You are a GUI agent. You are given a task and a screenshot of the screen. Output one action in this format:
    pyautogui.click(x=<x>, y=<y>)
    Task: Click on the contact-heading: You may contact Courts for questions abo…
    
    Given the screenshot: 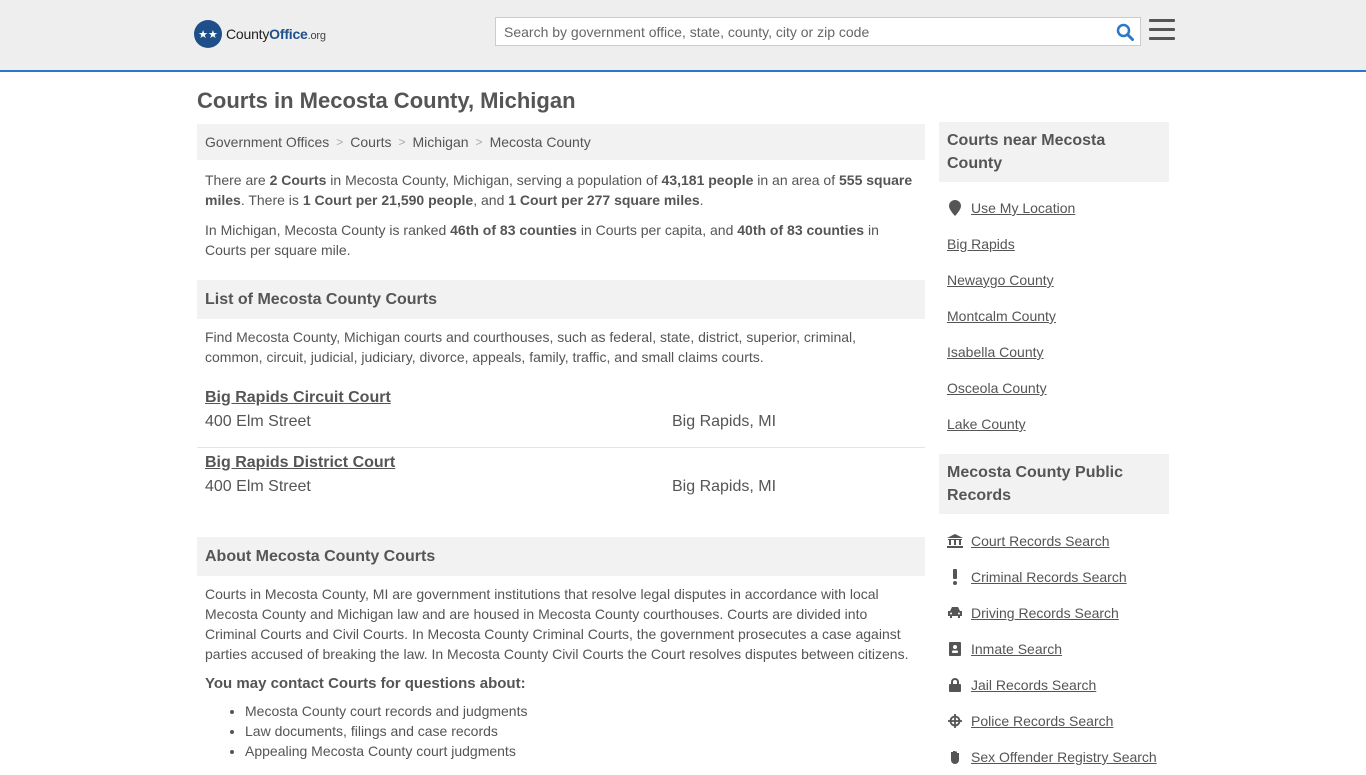 What is the action you would take?
    pyautogui.click(x=365, y=683)
    